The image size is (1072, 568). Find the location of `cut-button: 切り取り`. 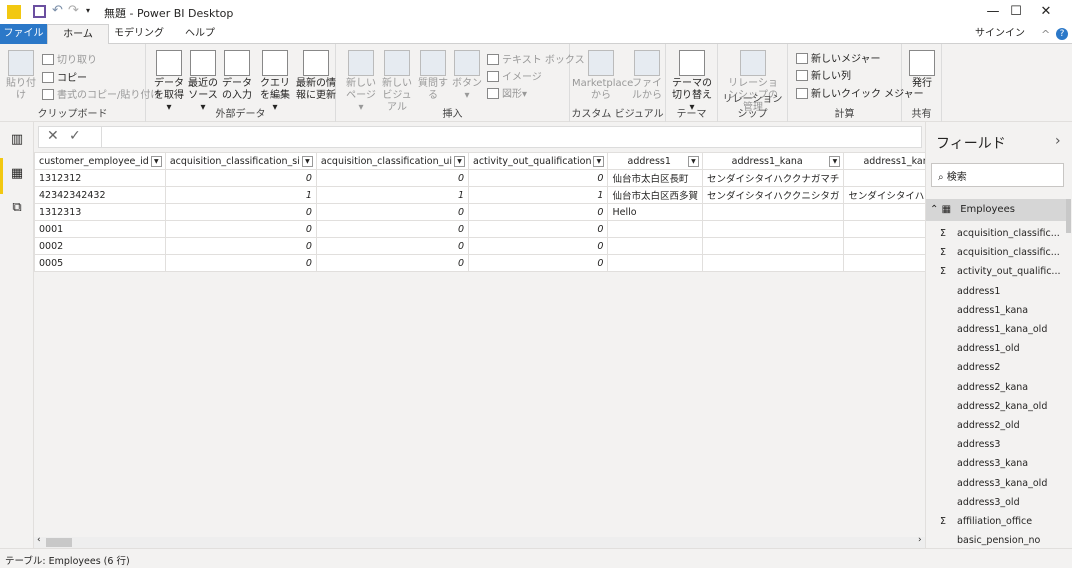

cut-button: 切り取り is located at coordinates (69, 58).